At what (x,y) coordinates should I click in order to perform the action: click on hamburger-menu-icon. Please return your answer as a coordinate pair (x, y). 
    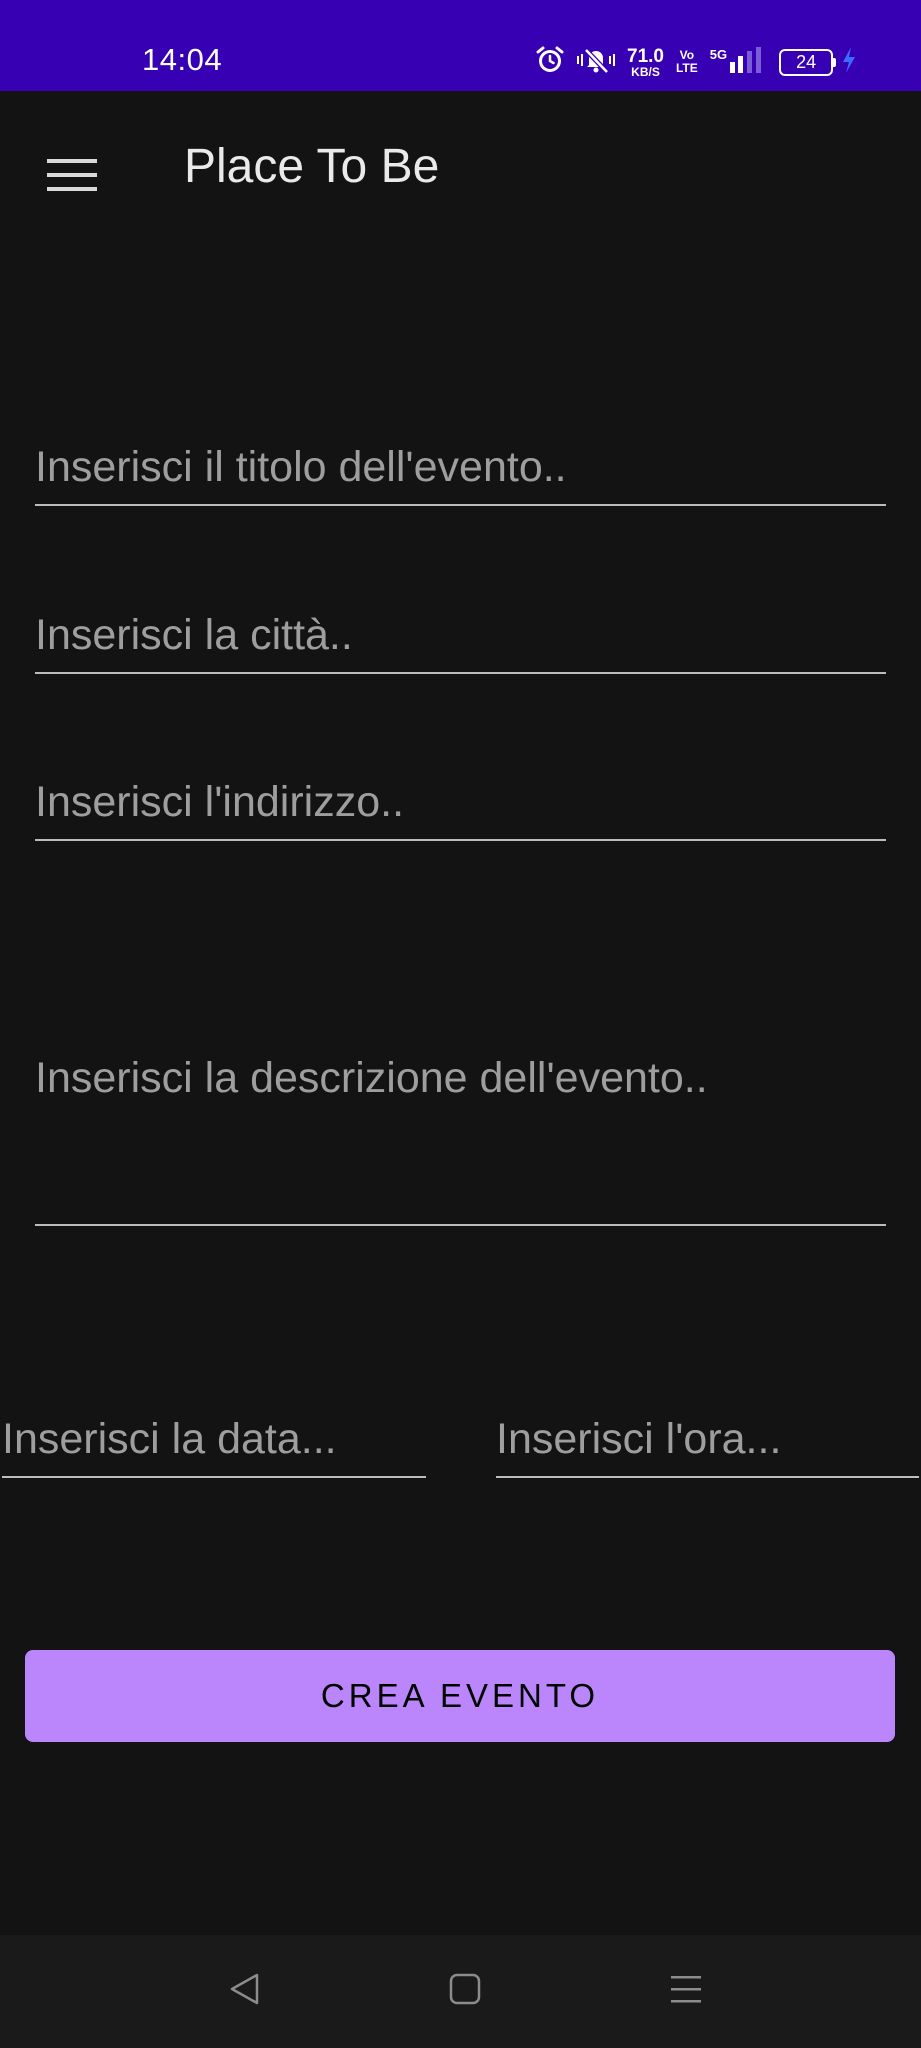
    Looking at the image, I should click on (72, 177).